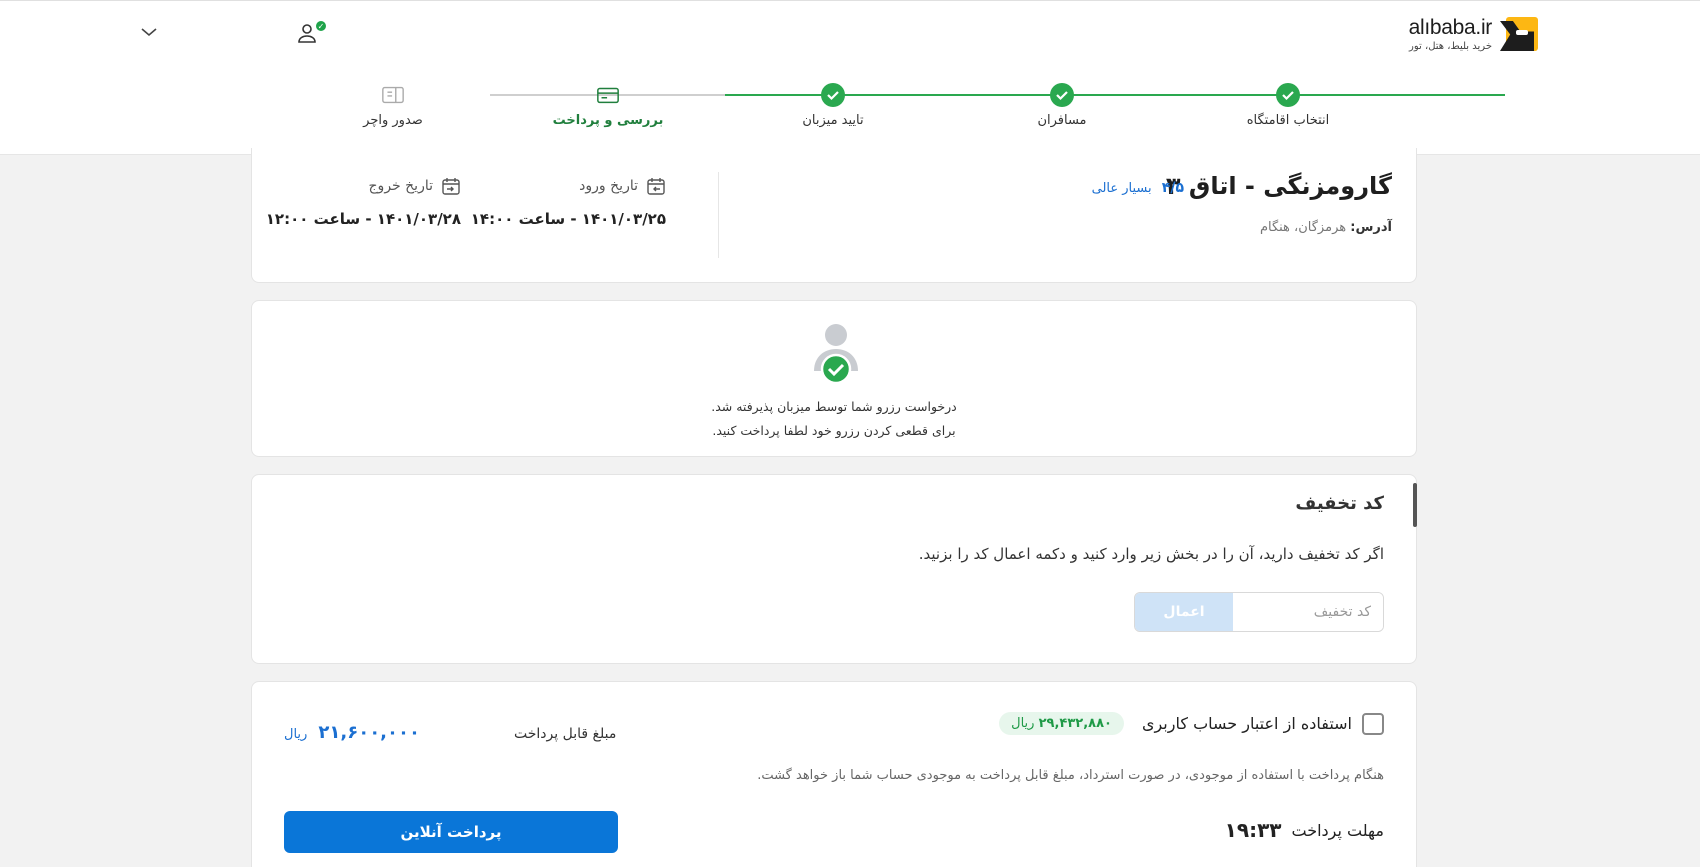 The width and height of the screenshot is (1700, 867). What do you see at coordinates (393, 95) in the screenshot?
I see `voucher-icon` at bounding box center [393, 95].